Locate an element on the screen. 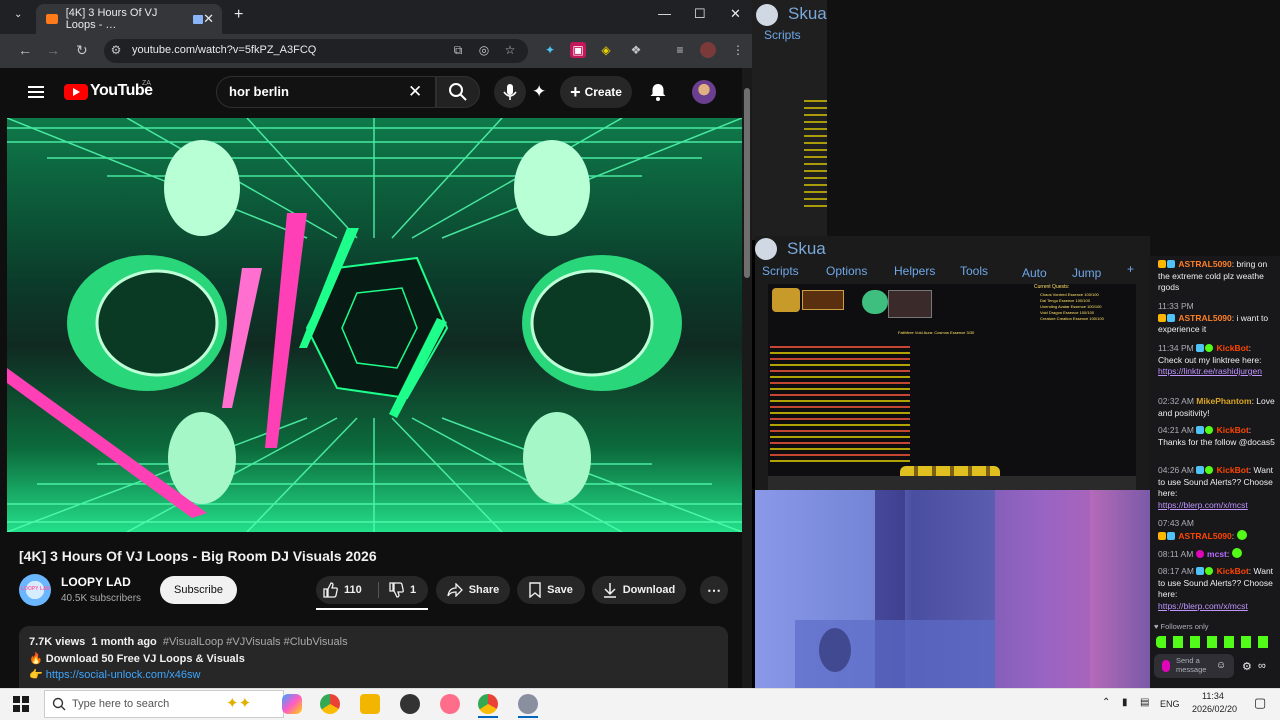  chat-time: 08:11 AM is located at coordinates (1176, 554).